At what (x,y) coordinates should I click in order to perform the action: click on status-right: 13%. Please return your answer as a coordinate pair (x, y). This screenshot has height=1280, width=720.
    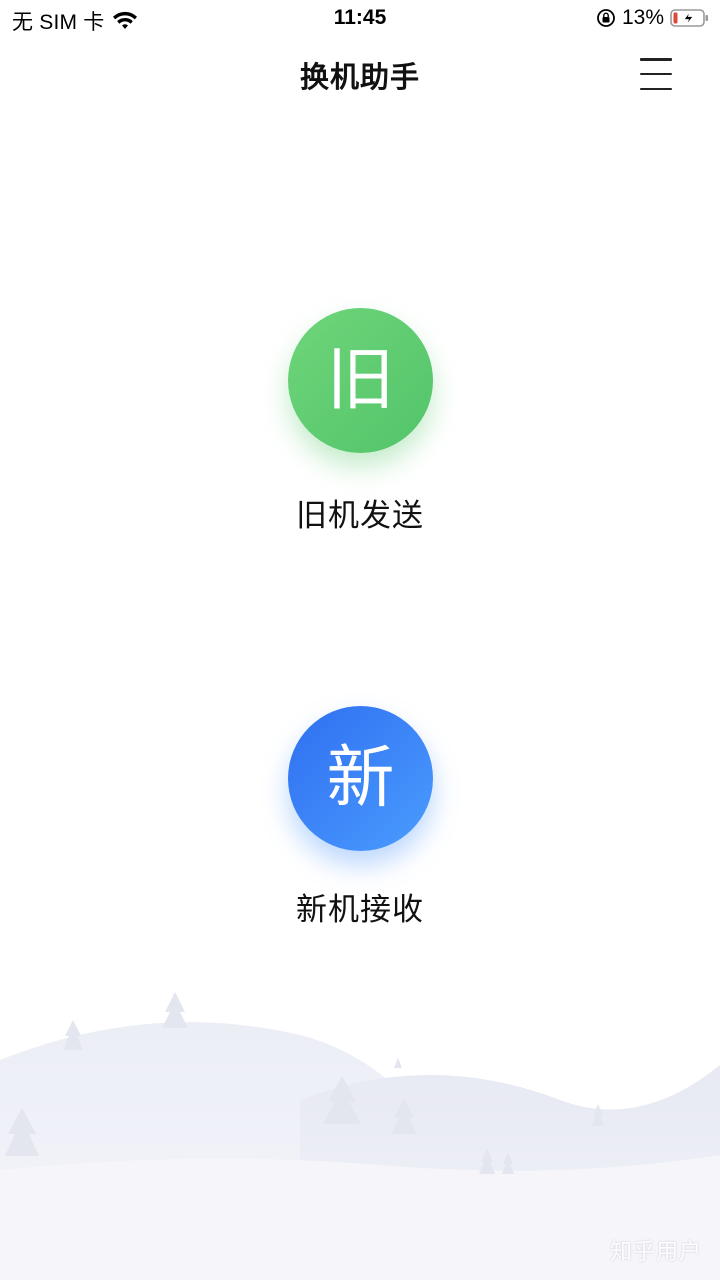
    Looking at the image, I should click on (653, 18).